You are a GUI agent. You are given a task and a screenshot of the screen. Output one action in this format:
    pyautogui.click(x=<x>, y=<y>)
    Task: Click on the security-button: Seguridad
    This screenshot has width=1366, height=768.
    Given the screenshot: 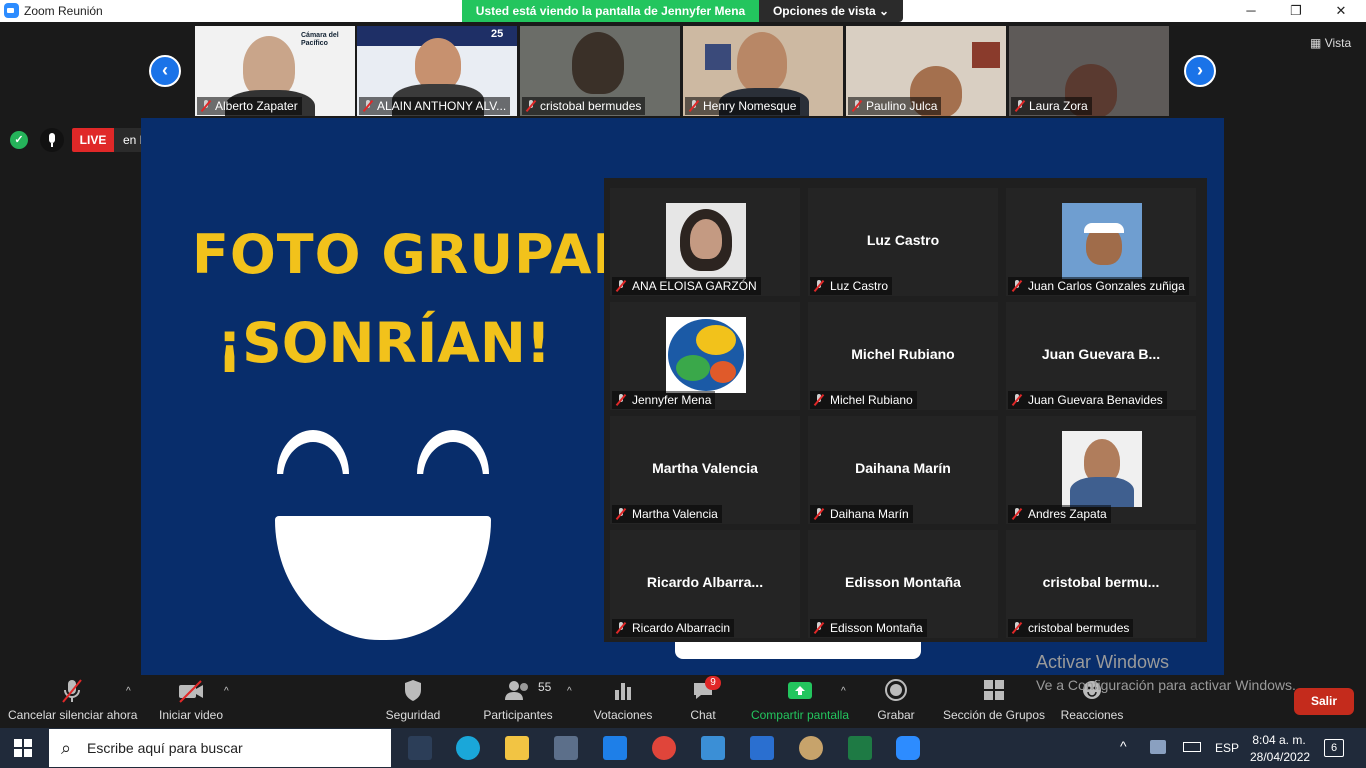 What is the action you would take?
    pyautogui.click(x=413, y=700)
    